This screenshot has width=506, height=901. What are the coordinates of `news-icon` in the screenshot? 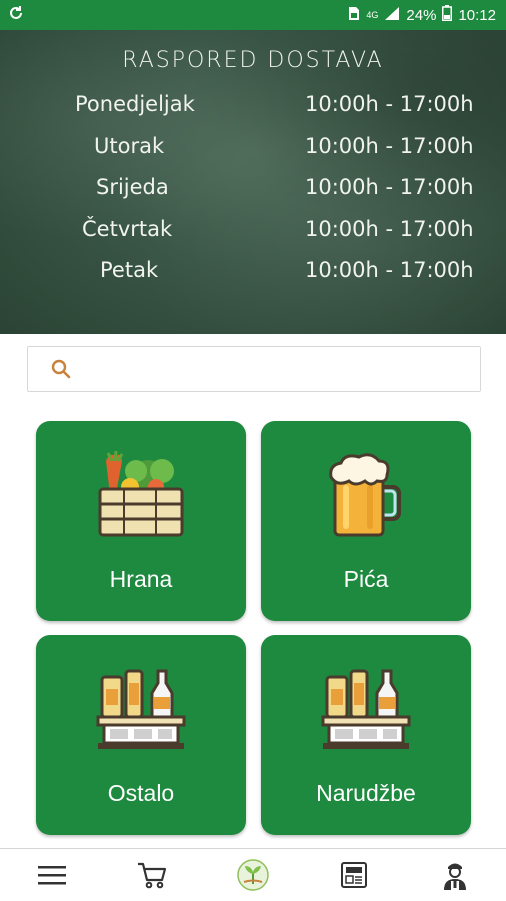 It's located at (354, 875).